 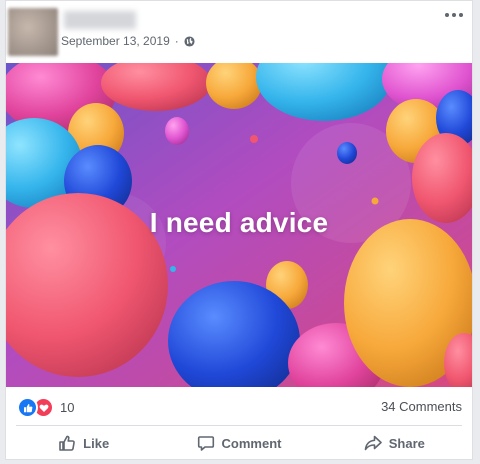 I want to click on share-button: Share, so click(x=394, y=443).